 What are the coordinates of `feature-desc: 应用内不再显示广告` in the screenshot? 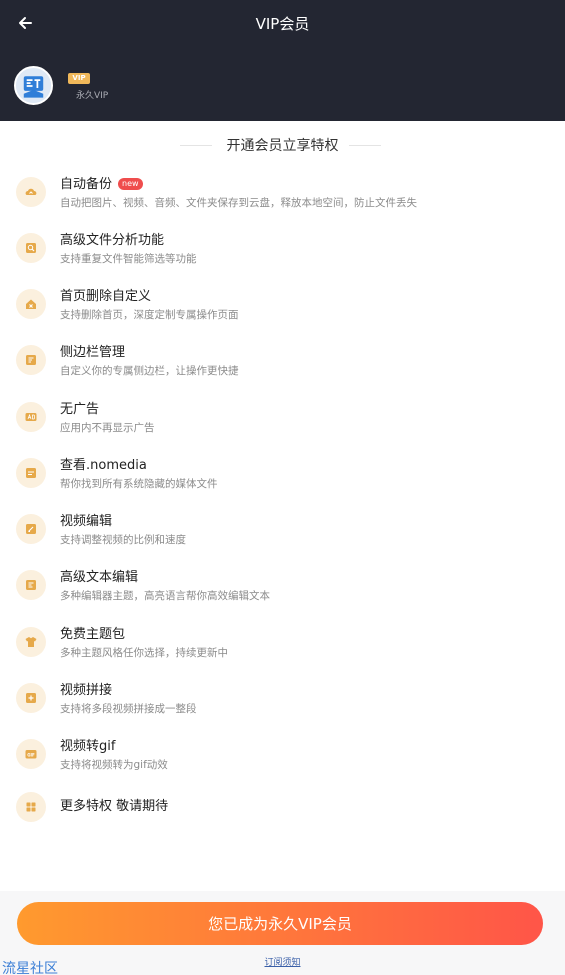 It's located at (107, 428).